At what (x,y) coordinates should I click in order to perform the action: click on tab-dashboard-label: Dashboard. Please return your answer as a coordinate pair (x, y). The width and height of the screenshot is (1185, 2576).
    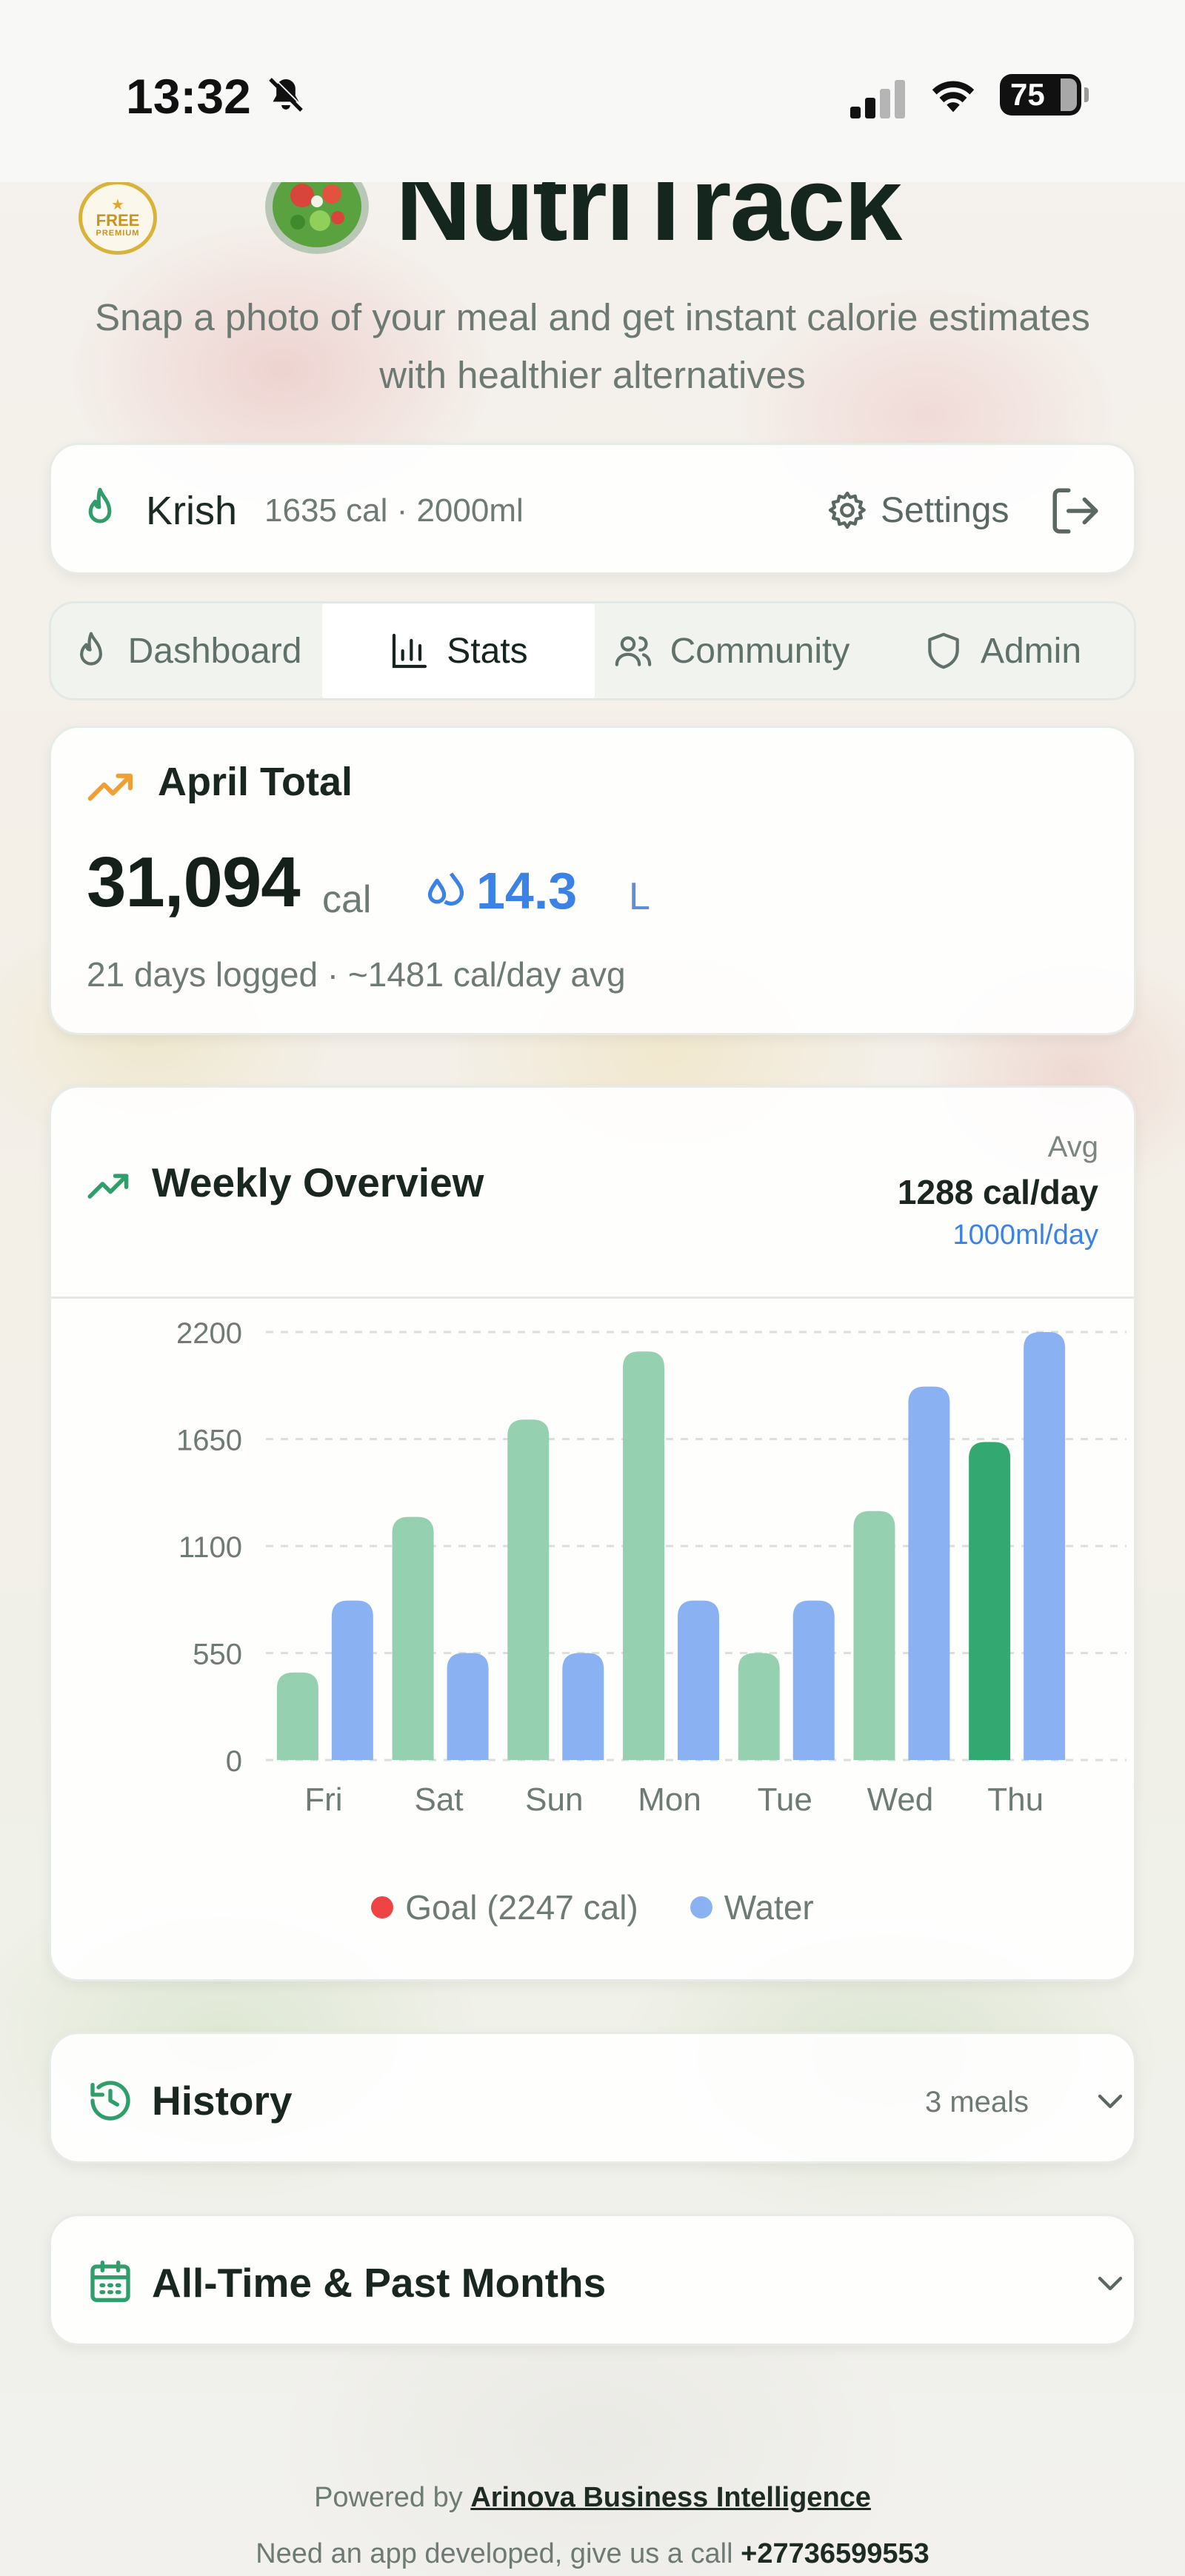
    Looking at the image, I should click on (214, 651).